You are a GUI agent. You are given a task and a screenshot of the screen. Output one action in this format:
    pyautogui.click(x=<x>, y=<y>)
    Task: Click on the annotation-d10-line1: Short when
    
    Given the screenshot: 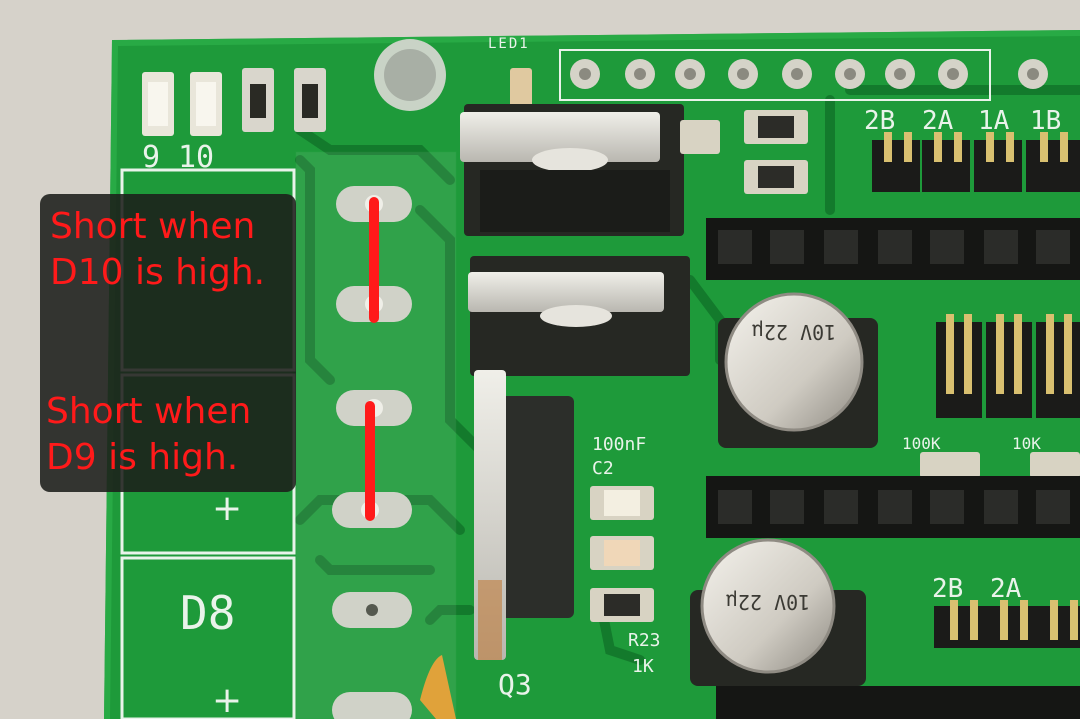 What is the action you would take?
    pyautogui.click(x=153, y=226)
    